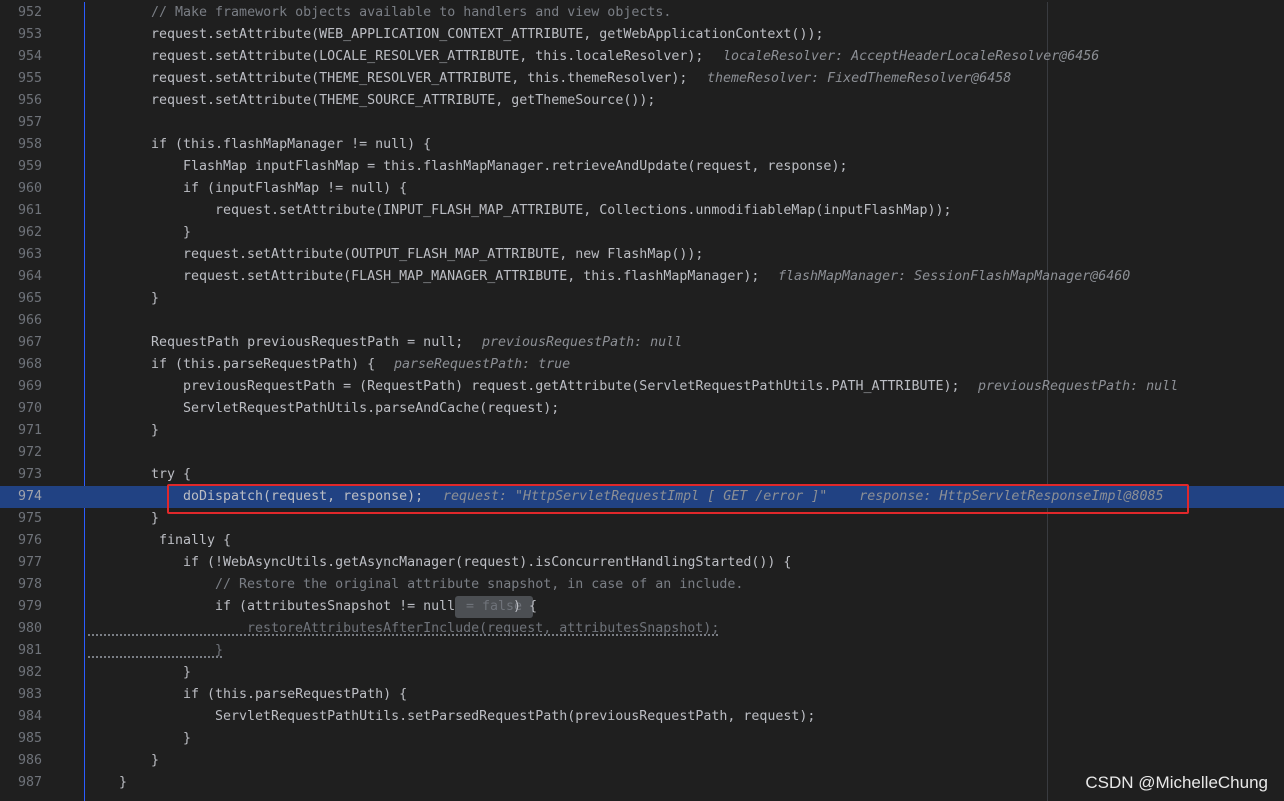  Describe the element at coordinates (291, 144) in the screenshot. I see `line-code: if (this.flashMapManager != null) {` at that location.